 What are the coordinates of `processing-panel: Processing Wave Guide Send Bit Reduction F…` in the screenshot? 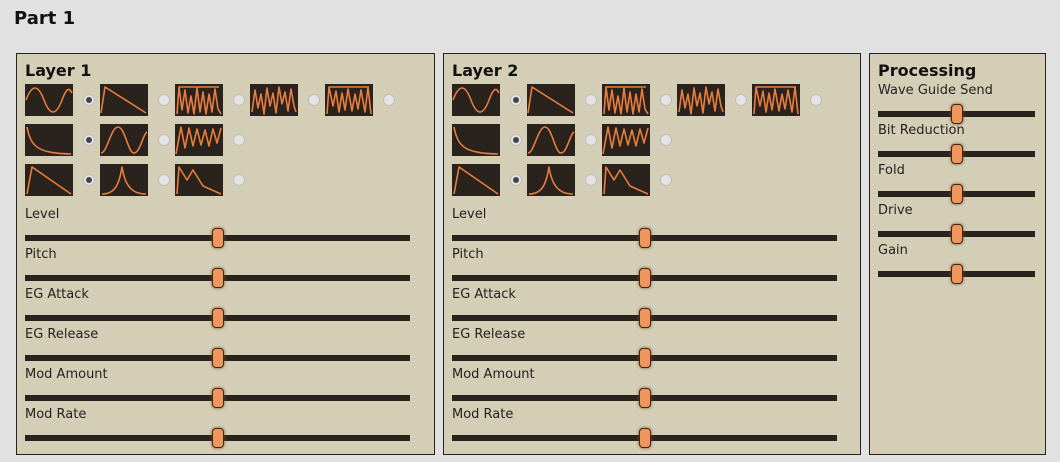 It's located at (957, 254).